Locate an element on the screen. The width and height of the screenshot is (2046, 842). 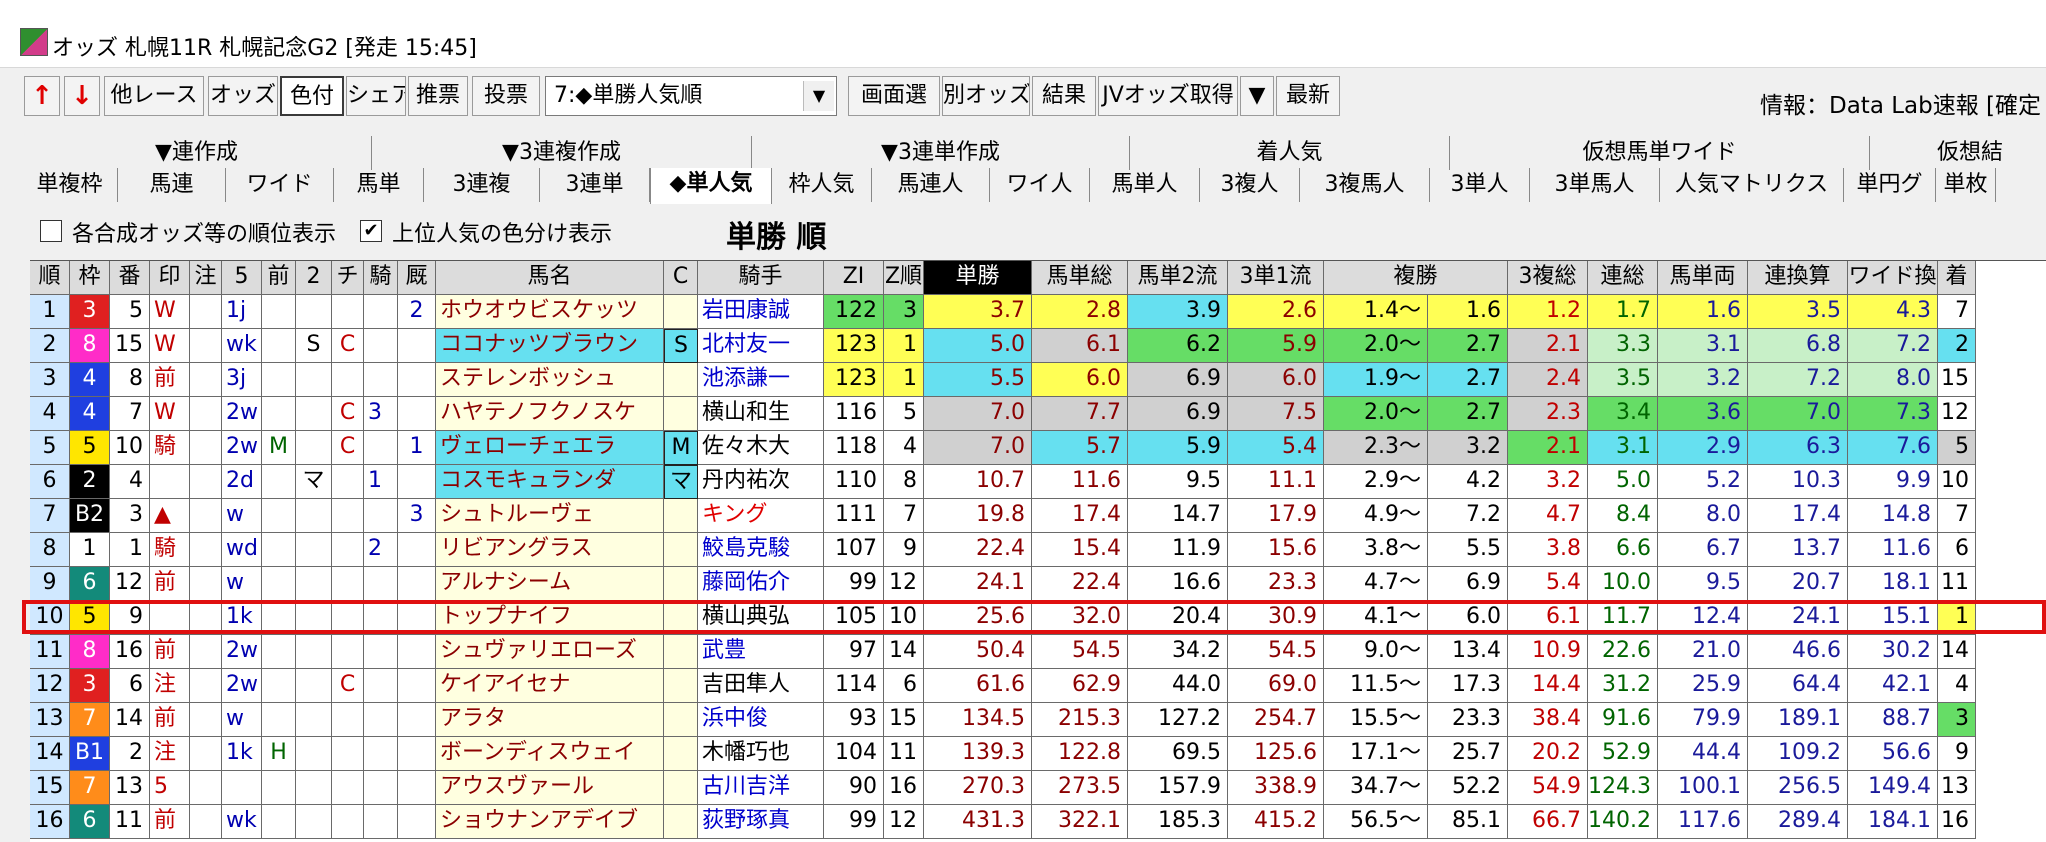
column-header: 馬単2流 is located at coordinates (1178, 278).